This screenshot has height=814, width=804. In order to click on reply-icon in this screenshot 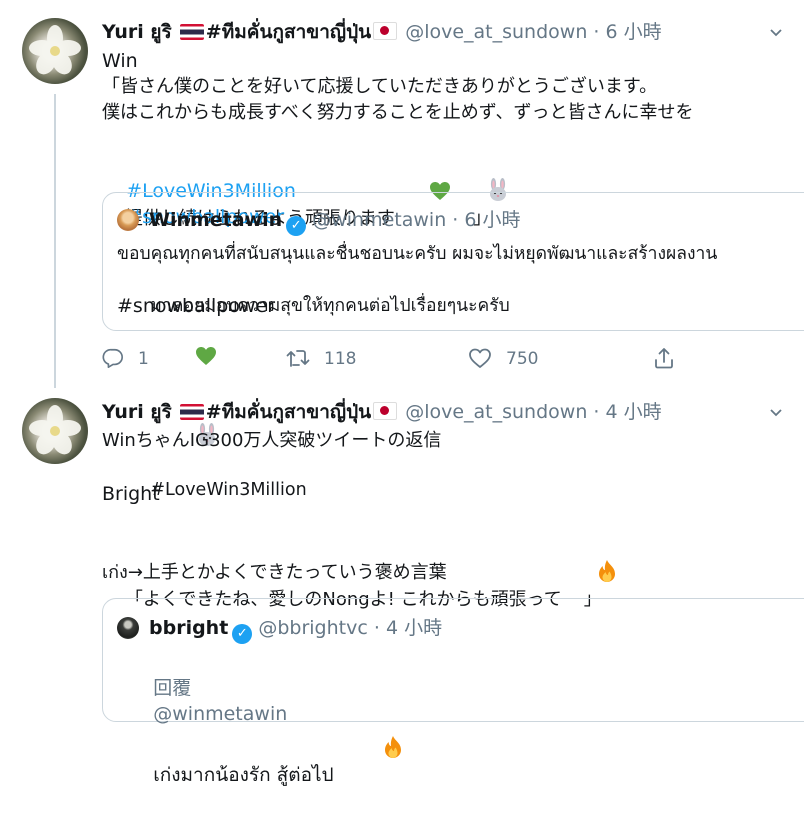, I will do `click(112, 358)`.